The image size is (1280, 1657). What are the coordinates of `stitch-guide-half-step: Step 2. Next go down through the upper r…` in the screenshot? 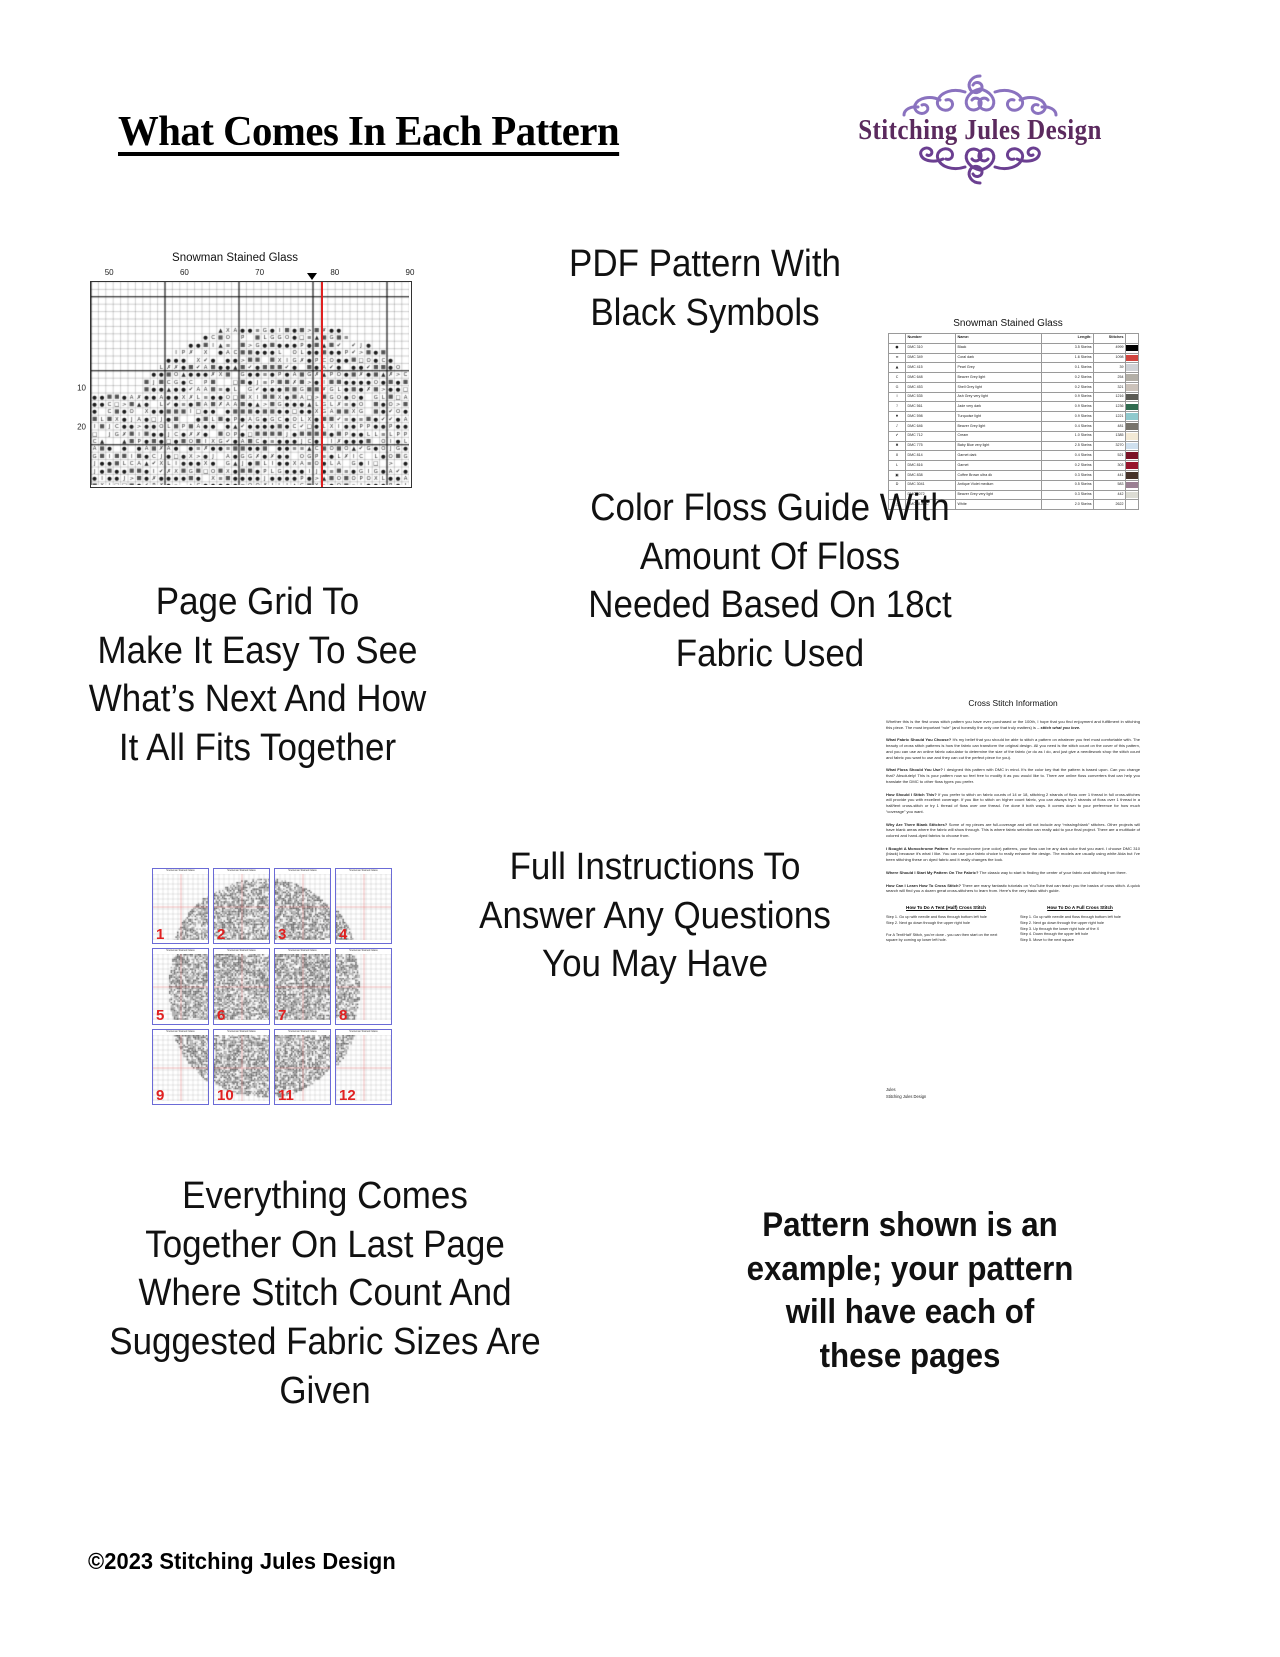 It's located at (928, 922).